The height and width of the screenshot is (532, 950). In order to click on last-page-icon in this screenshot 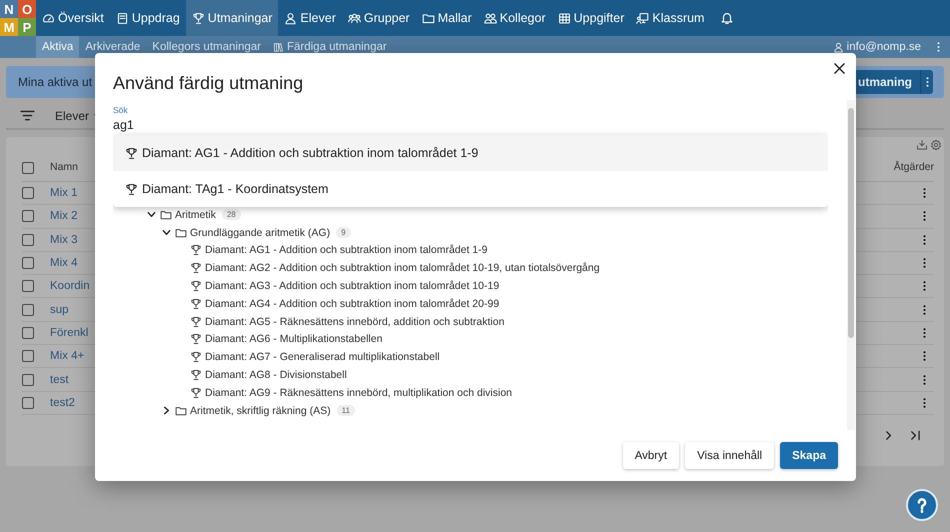, I will do `click(915, 436)`.